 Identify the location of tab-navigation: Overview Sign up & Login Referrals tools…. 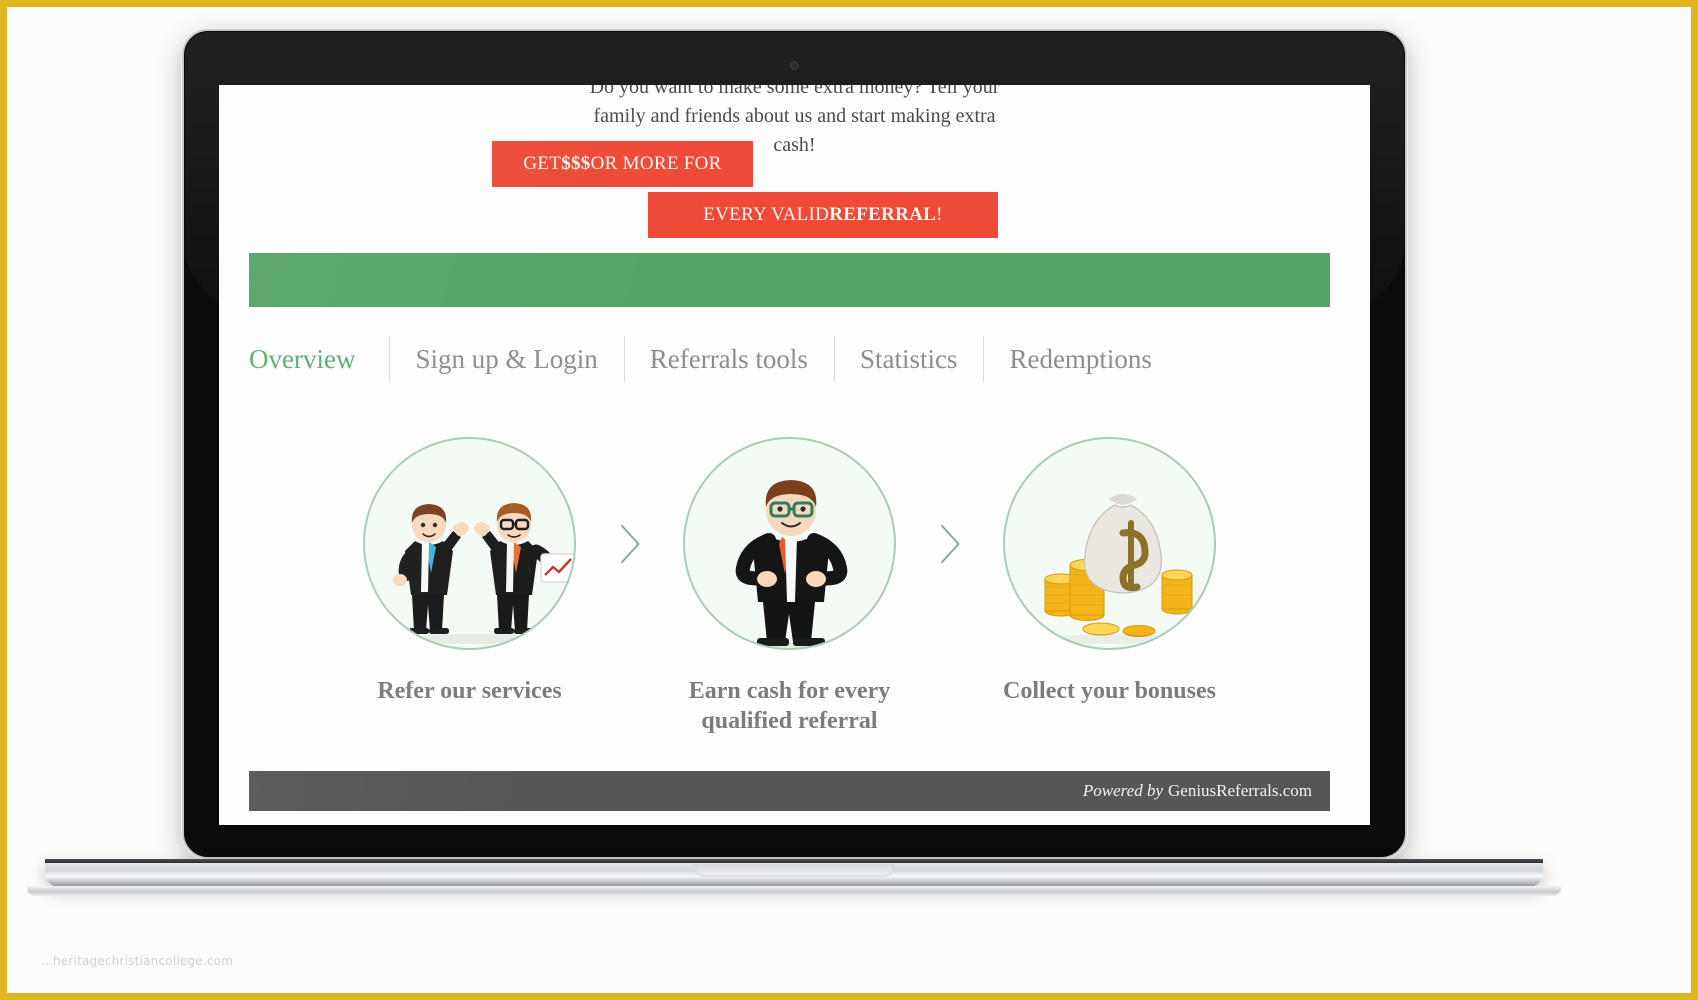
(789, 359).